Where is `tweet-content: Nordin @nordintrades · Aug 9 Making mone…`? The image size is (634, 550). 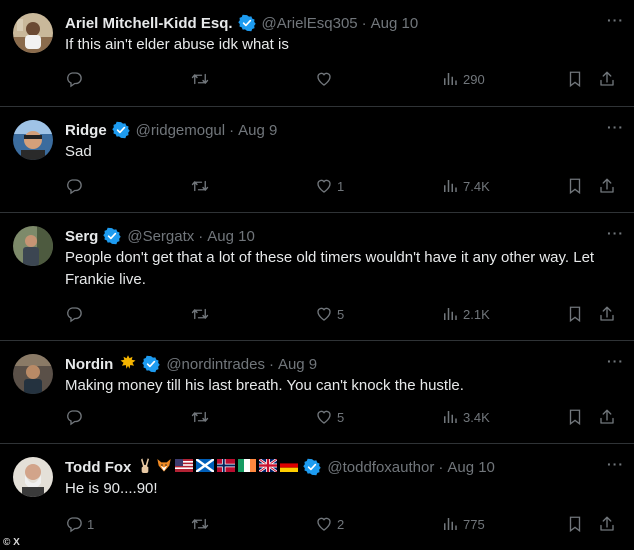 tweet-content: Nordin @nordintrades · Aug 9 Making mone… is located at coordinates (344, 375).